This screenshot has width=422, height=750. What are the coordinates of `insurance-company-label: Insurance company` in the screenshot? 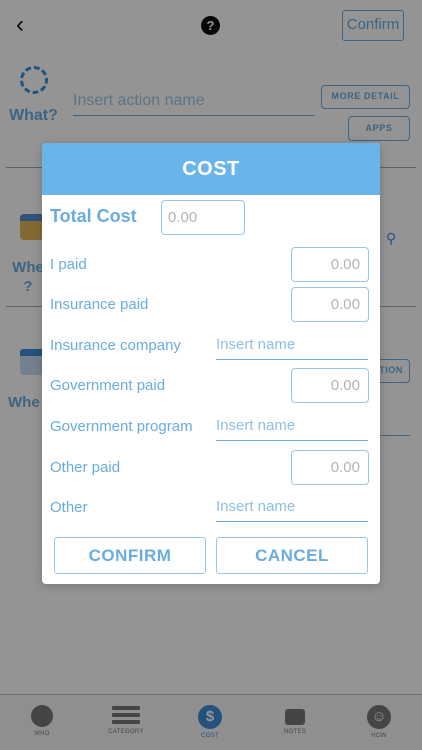 It's located at (115, 345).